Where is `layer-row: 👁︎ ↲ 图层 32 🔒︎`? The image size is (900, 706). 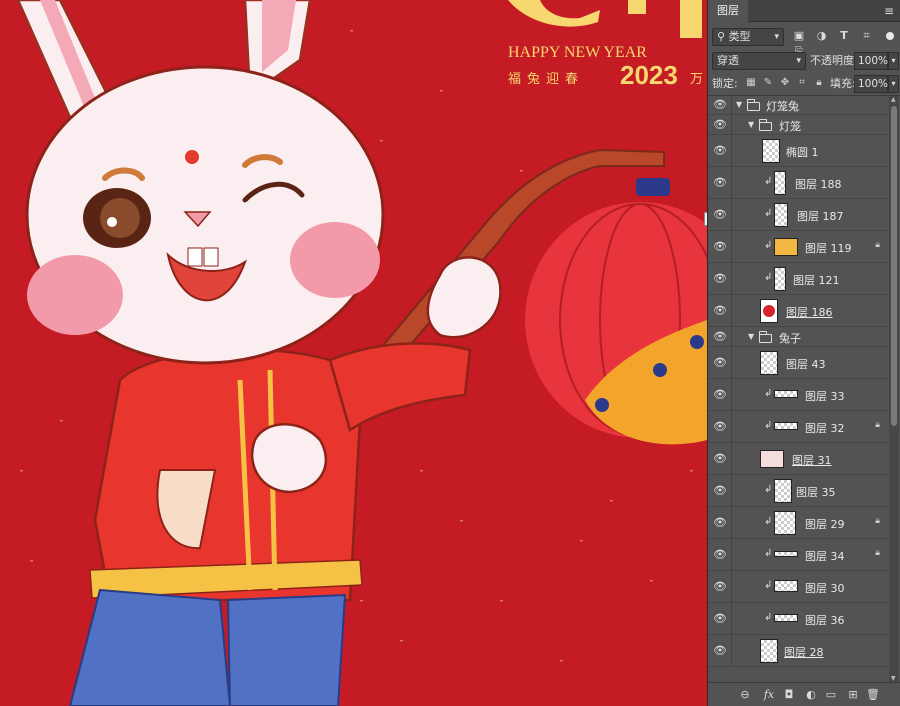
layer-row: 👁︎ ↲ 图层 32 🔒︎ is located at coordinates (798, 427).